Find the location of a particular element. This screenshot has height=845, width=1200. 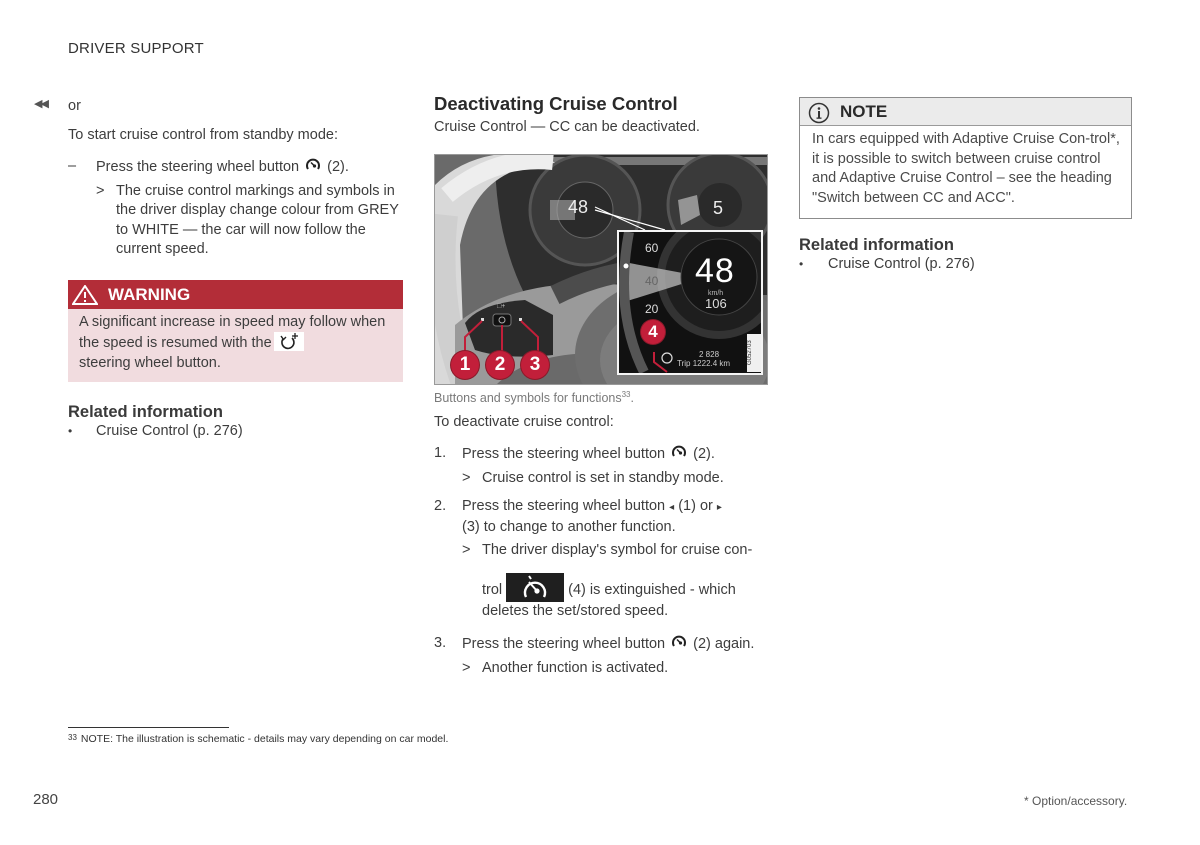

trip-label: Trip is located at coordinates (684, 363).